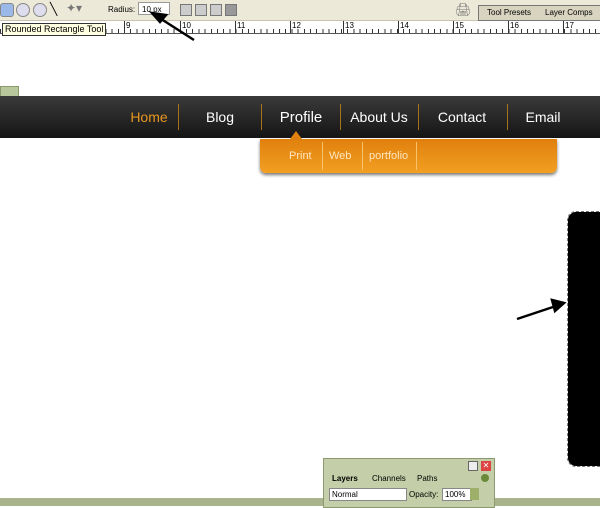 The height and width of the screenshot is (508, 600). I want to click on nav-contact: Contact, so click(462, 117).